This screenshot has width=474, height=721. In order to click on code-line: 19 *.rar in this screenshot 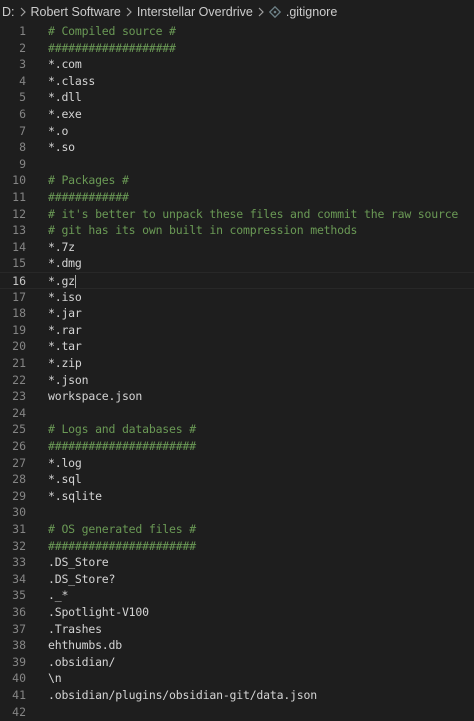, I will do `click(237, 330)`.